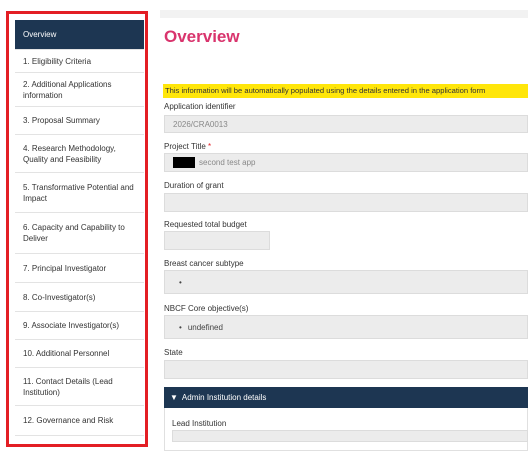 This screenshot has height=451, width=528. I want to click on sidebar-item-principal-investigator: 7. Principal Investigator, so click(79, 268).